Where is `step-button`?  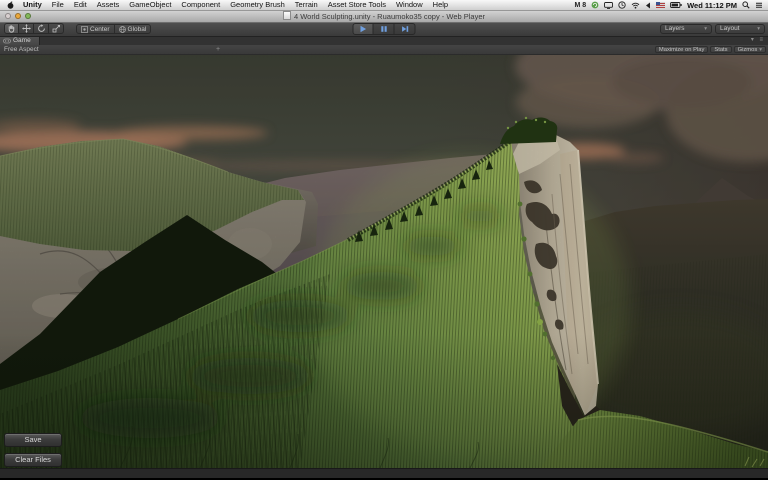 step-button is located at coordinates (405, 29).